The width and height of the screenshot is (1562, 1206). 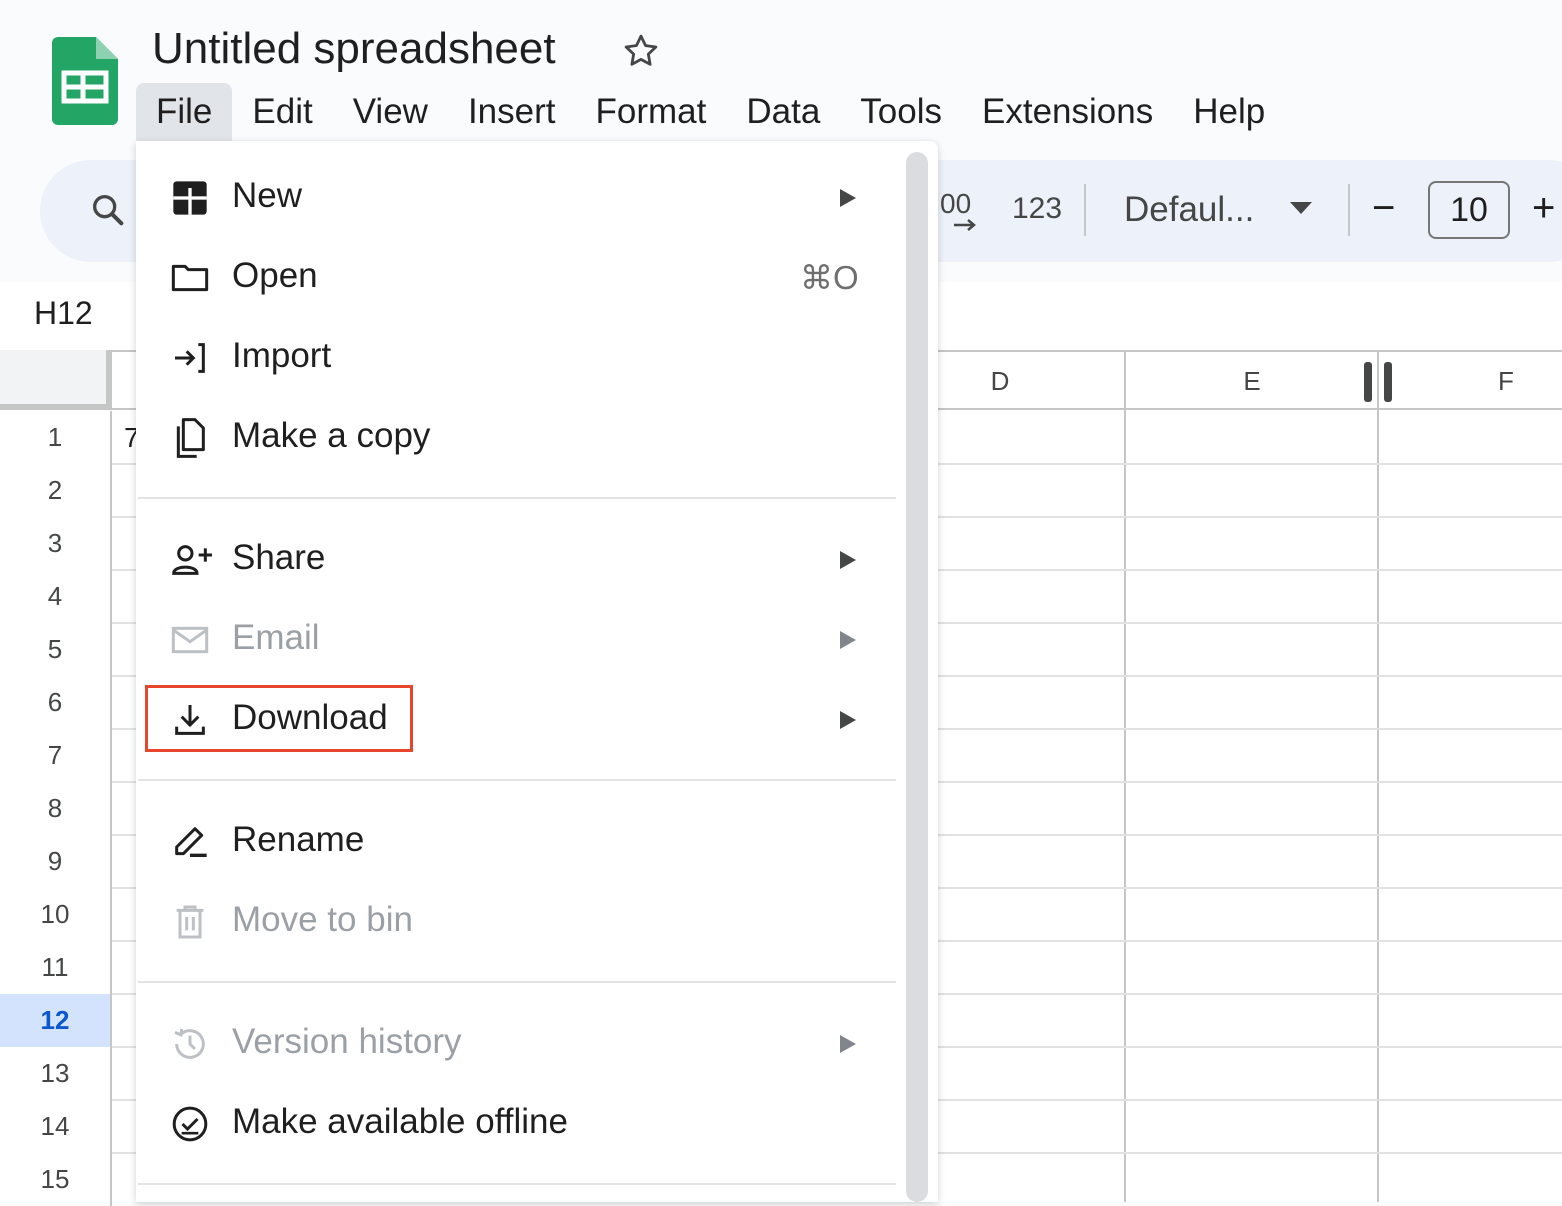 What do you see at coordinates (1469, 210) in the screenshot?
I see `font-size-input: 10` at bounding box center [1469, 210].